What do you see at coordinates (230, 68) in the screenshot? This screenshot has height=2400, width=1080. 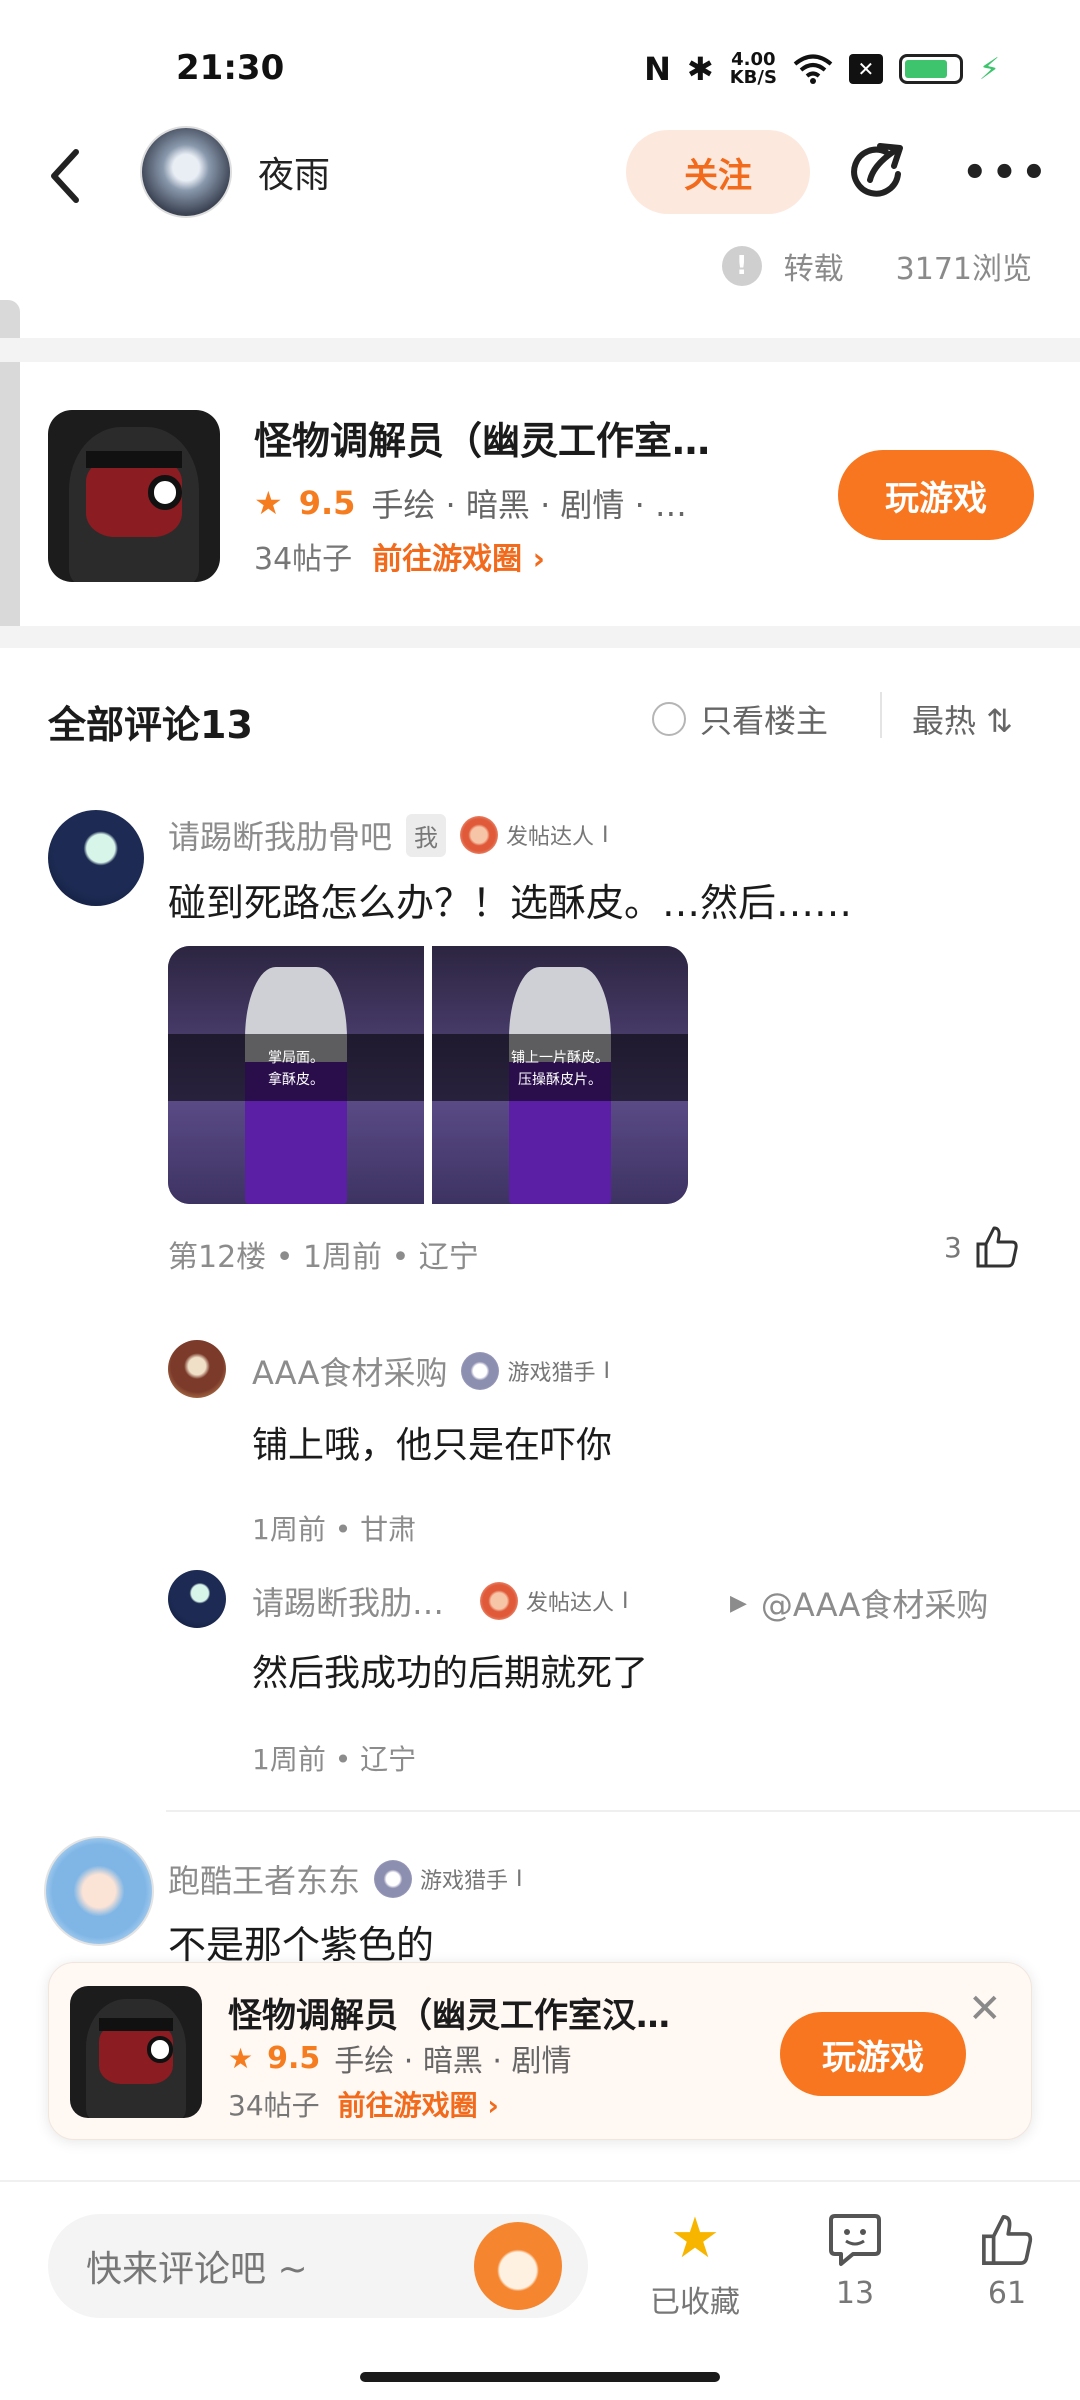 I see `status-time: 21:30` at bounding box center [230, 68].